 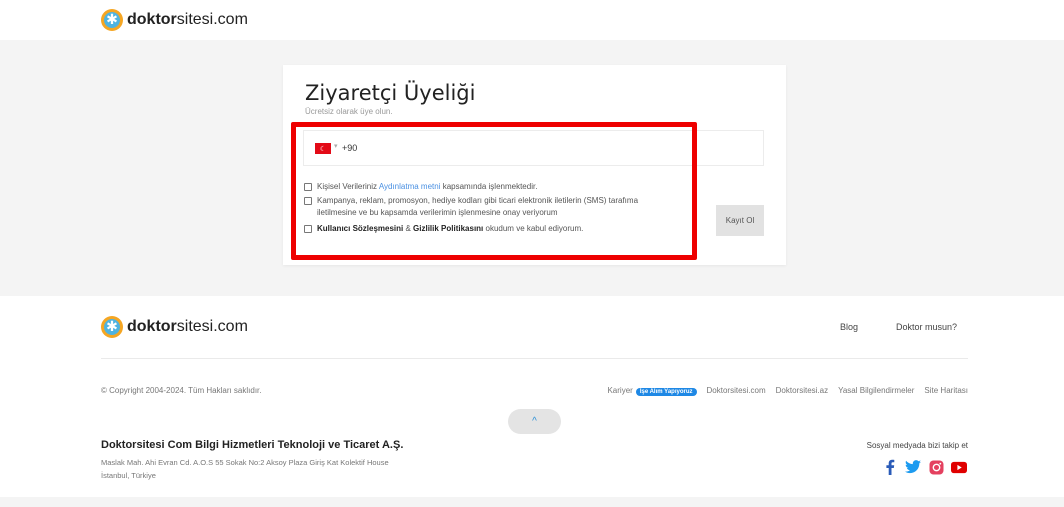 What do you see at coordinates (308, 187) in the screenshot?
I see `kvkk-checkbox` at bounding box center [308, 187].